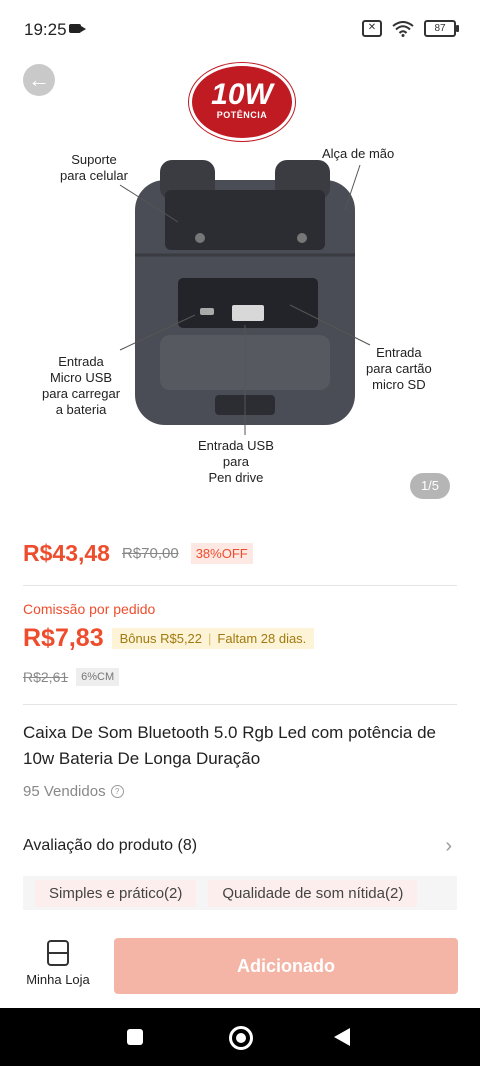  I want to click on commission-row: R$7,83 Bônus R$5,22 | Faltam 28 dias., so click(169, 638).